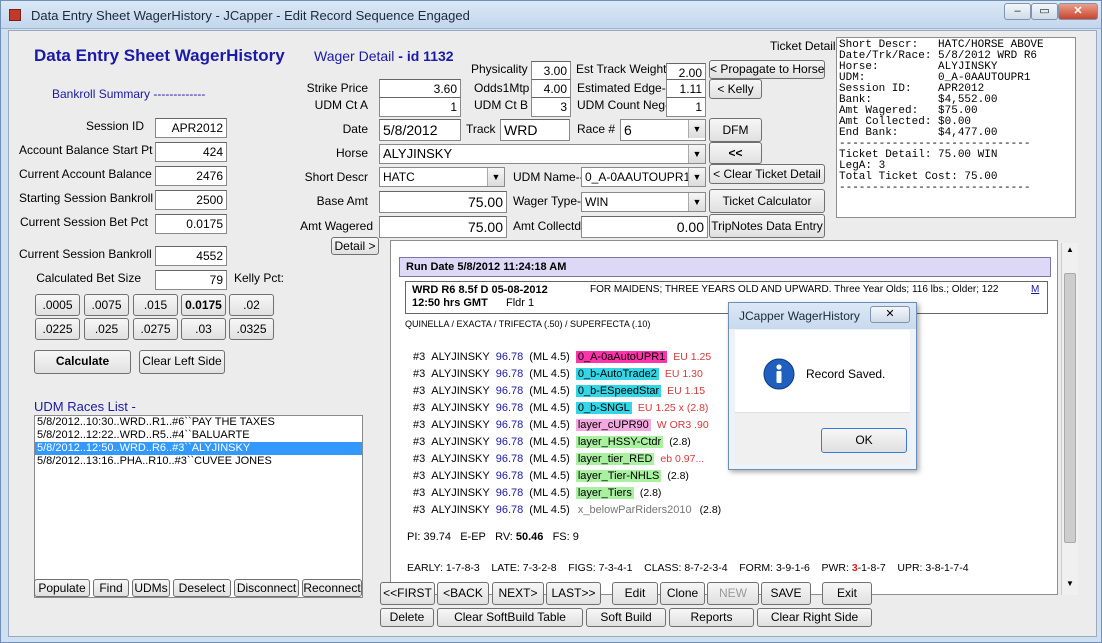 The image size is (1102, 643). Describe the element at coordinates (62, 588) in the screenshot. I see `populate-button: Populate` at that location.